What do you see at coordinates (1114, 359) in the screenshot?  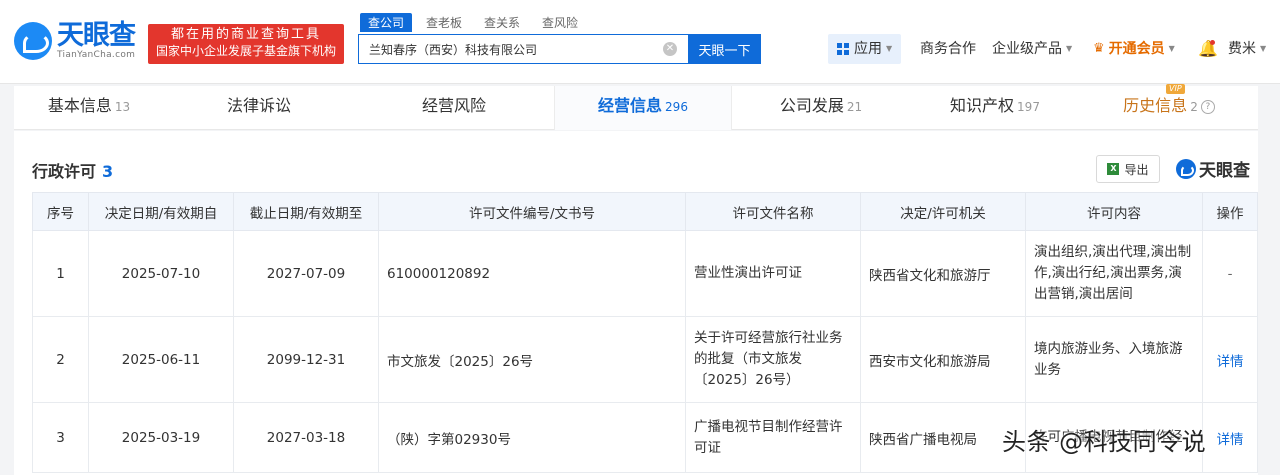 I see `cell-content: 境内旅游业务、入境旅游业务` at bounding box center [1114, 359].